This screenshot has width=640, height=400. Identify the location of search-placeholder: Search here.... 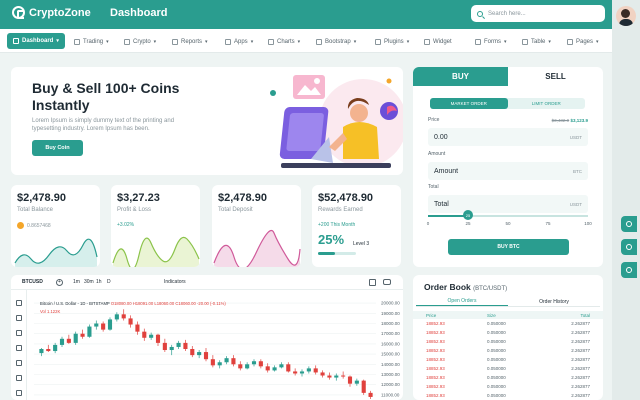
(507, 13).